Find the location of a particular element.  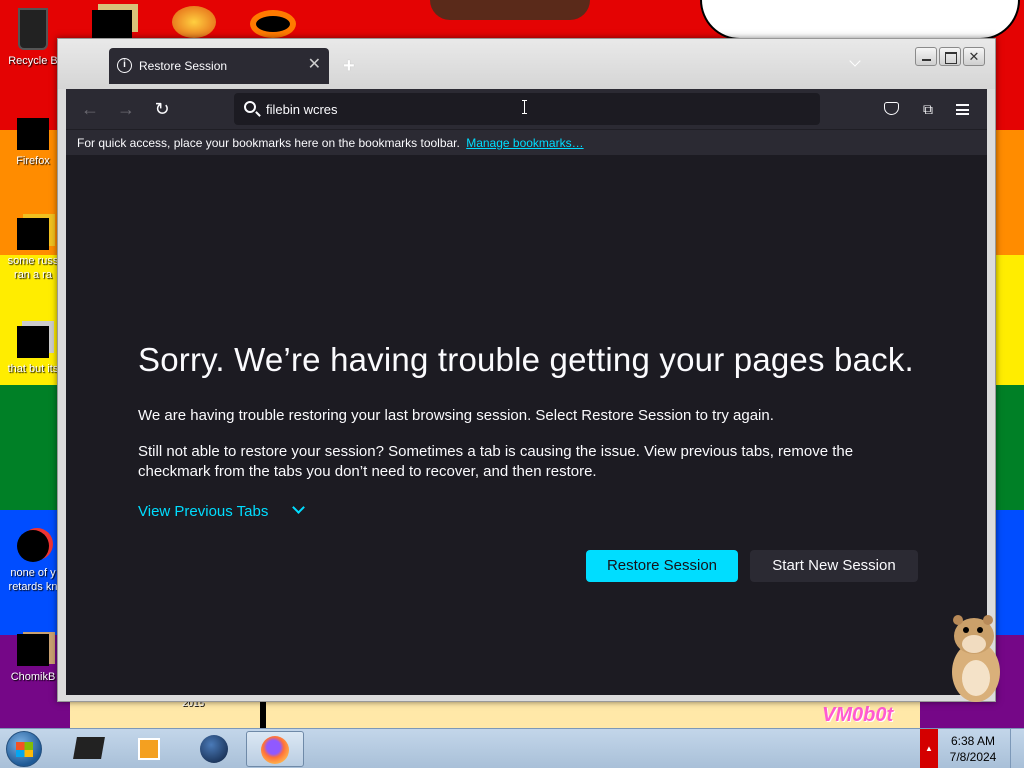

search-icon is located at coordinates (250, 107).